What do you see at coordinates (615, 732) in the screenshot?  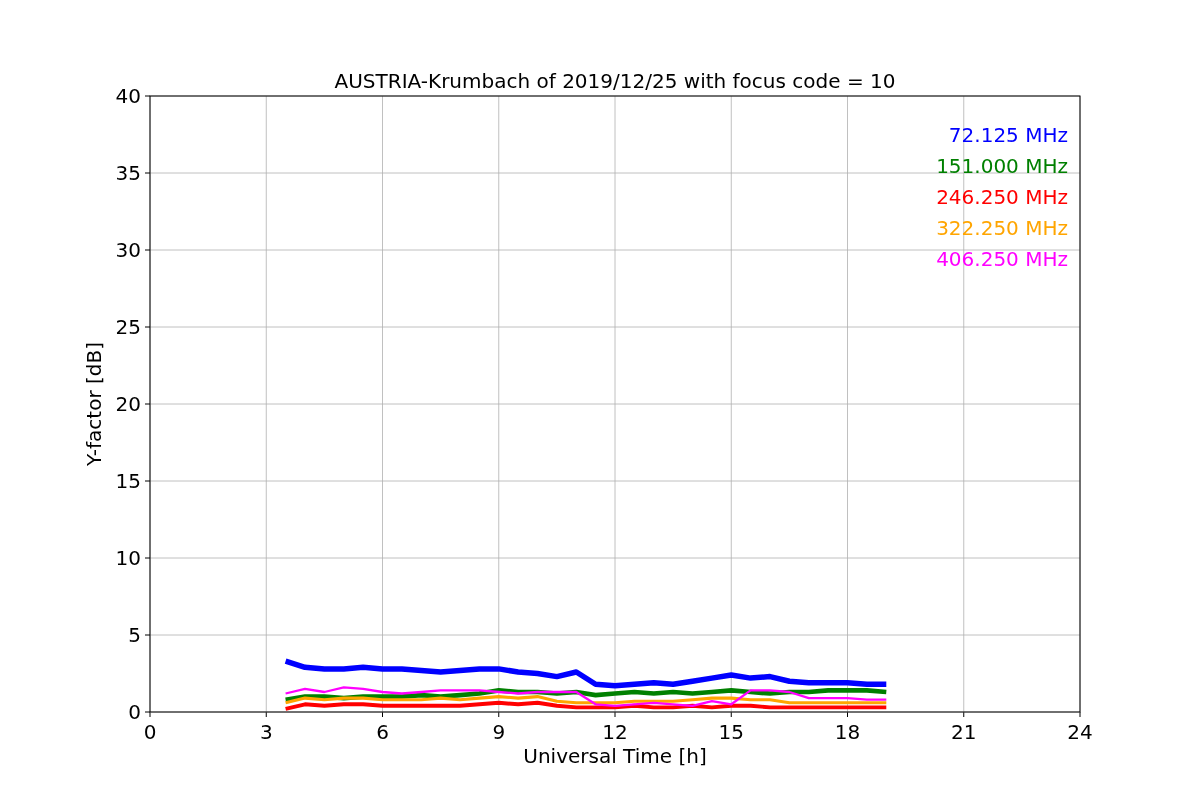 I see `x-tick-label: 12` at bounding box center [615, 732].